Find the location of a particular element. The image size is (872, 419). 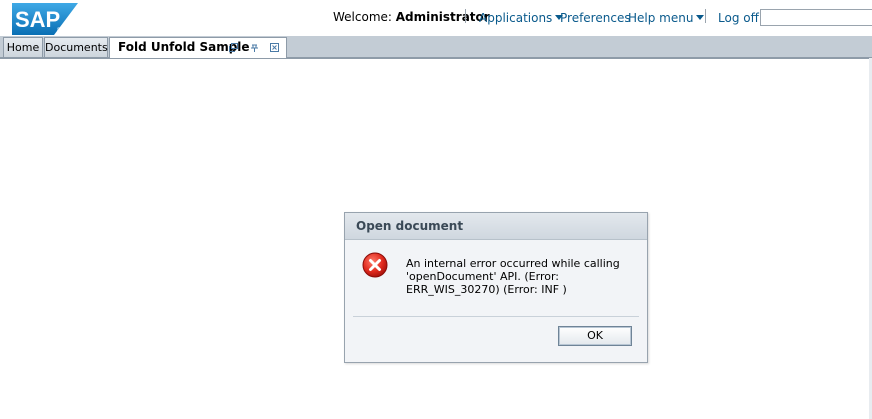

chevron-down-icon is located at coordinates (700, 17).